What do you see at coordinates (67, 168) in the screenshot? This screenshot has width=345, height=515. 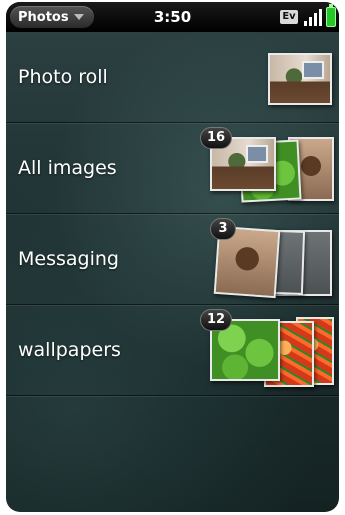 I see `album-label: All images` at bounding box center [67, 168].